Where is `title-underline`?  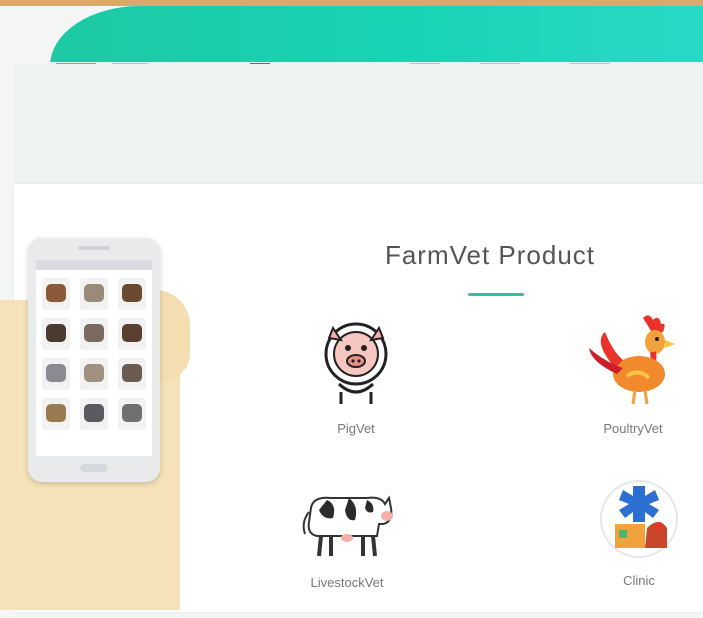 title-underline is located at coordinates (496, 294).